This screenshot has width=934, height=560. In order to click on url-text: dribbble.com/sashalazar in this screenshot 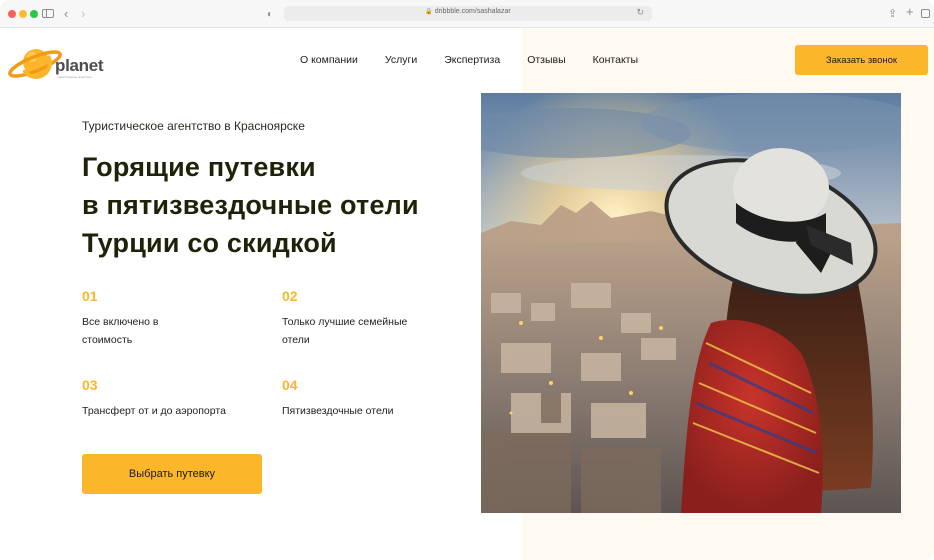, I will do `click(472, 11)`.